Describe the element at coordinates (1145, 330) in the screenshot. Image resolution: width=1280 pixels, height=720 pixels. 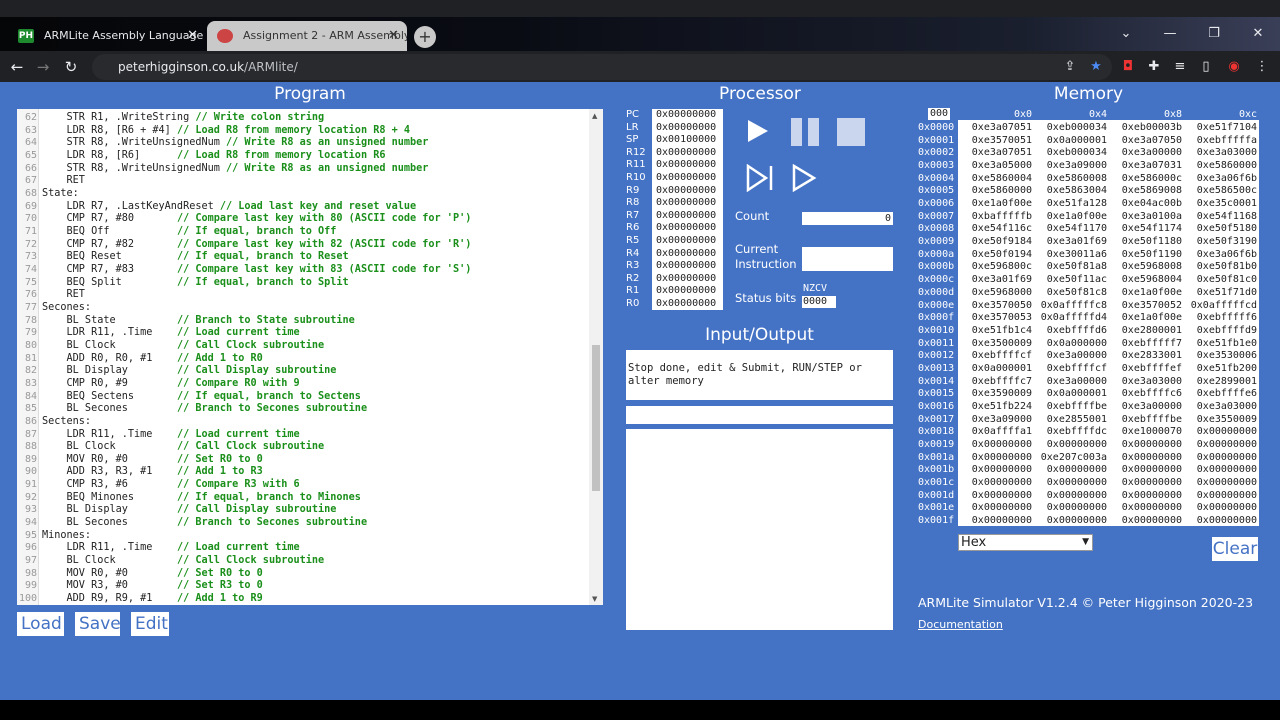
I see `memory-cell: 0xe2800001` at that location.